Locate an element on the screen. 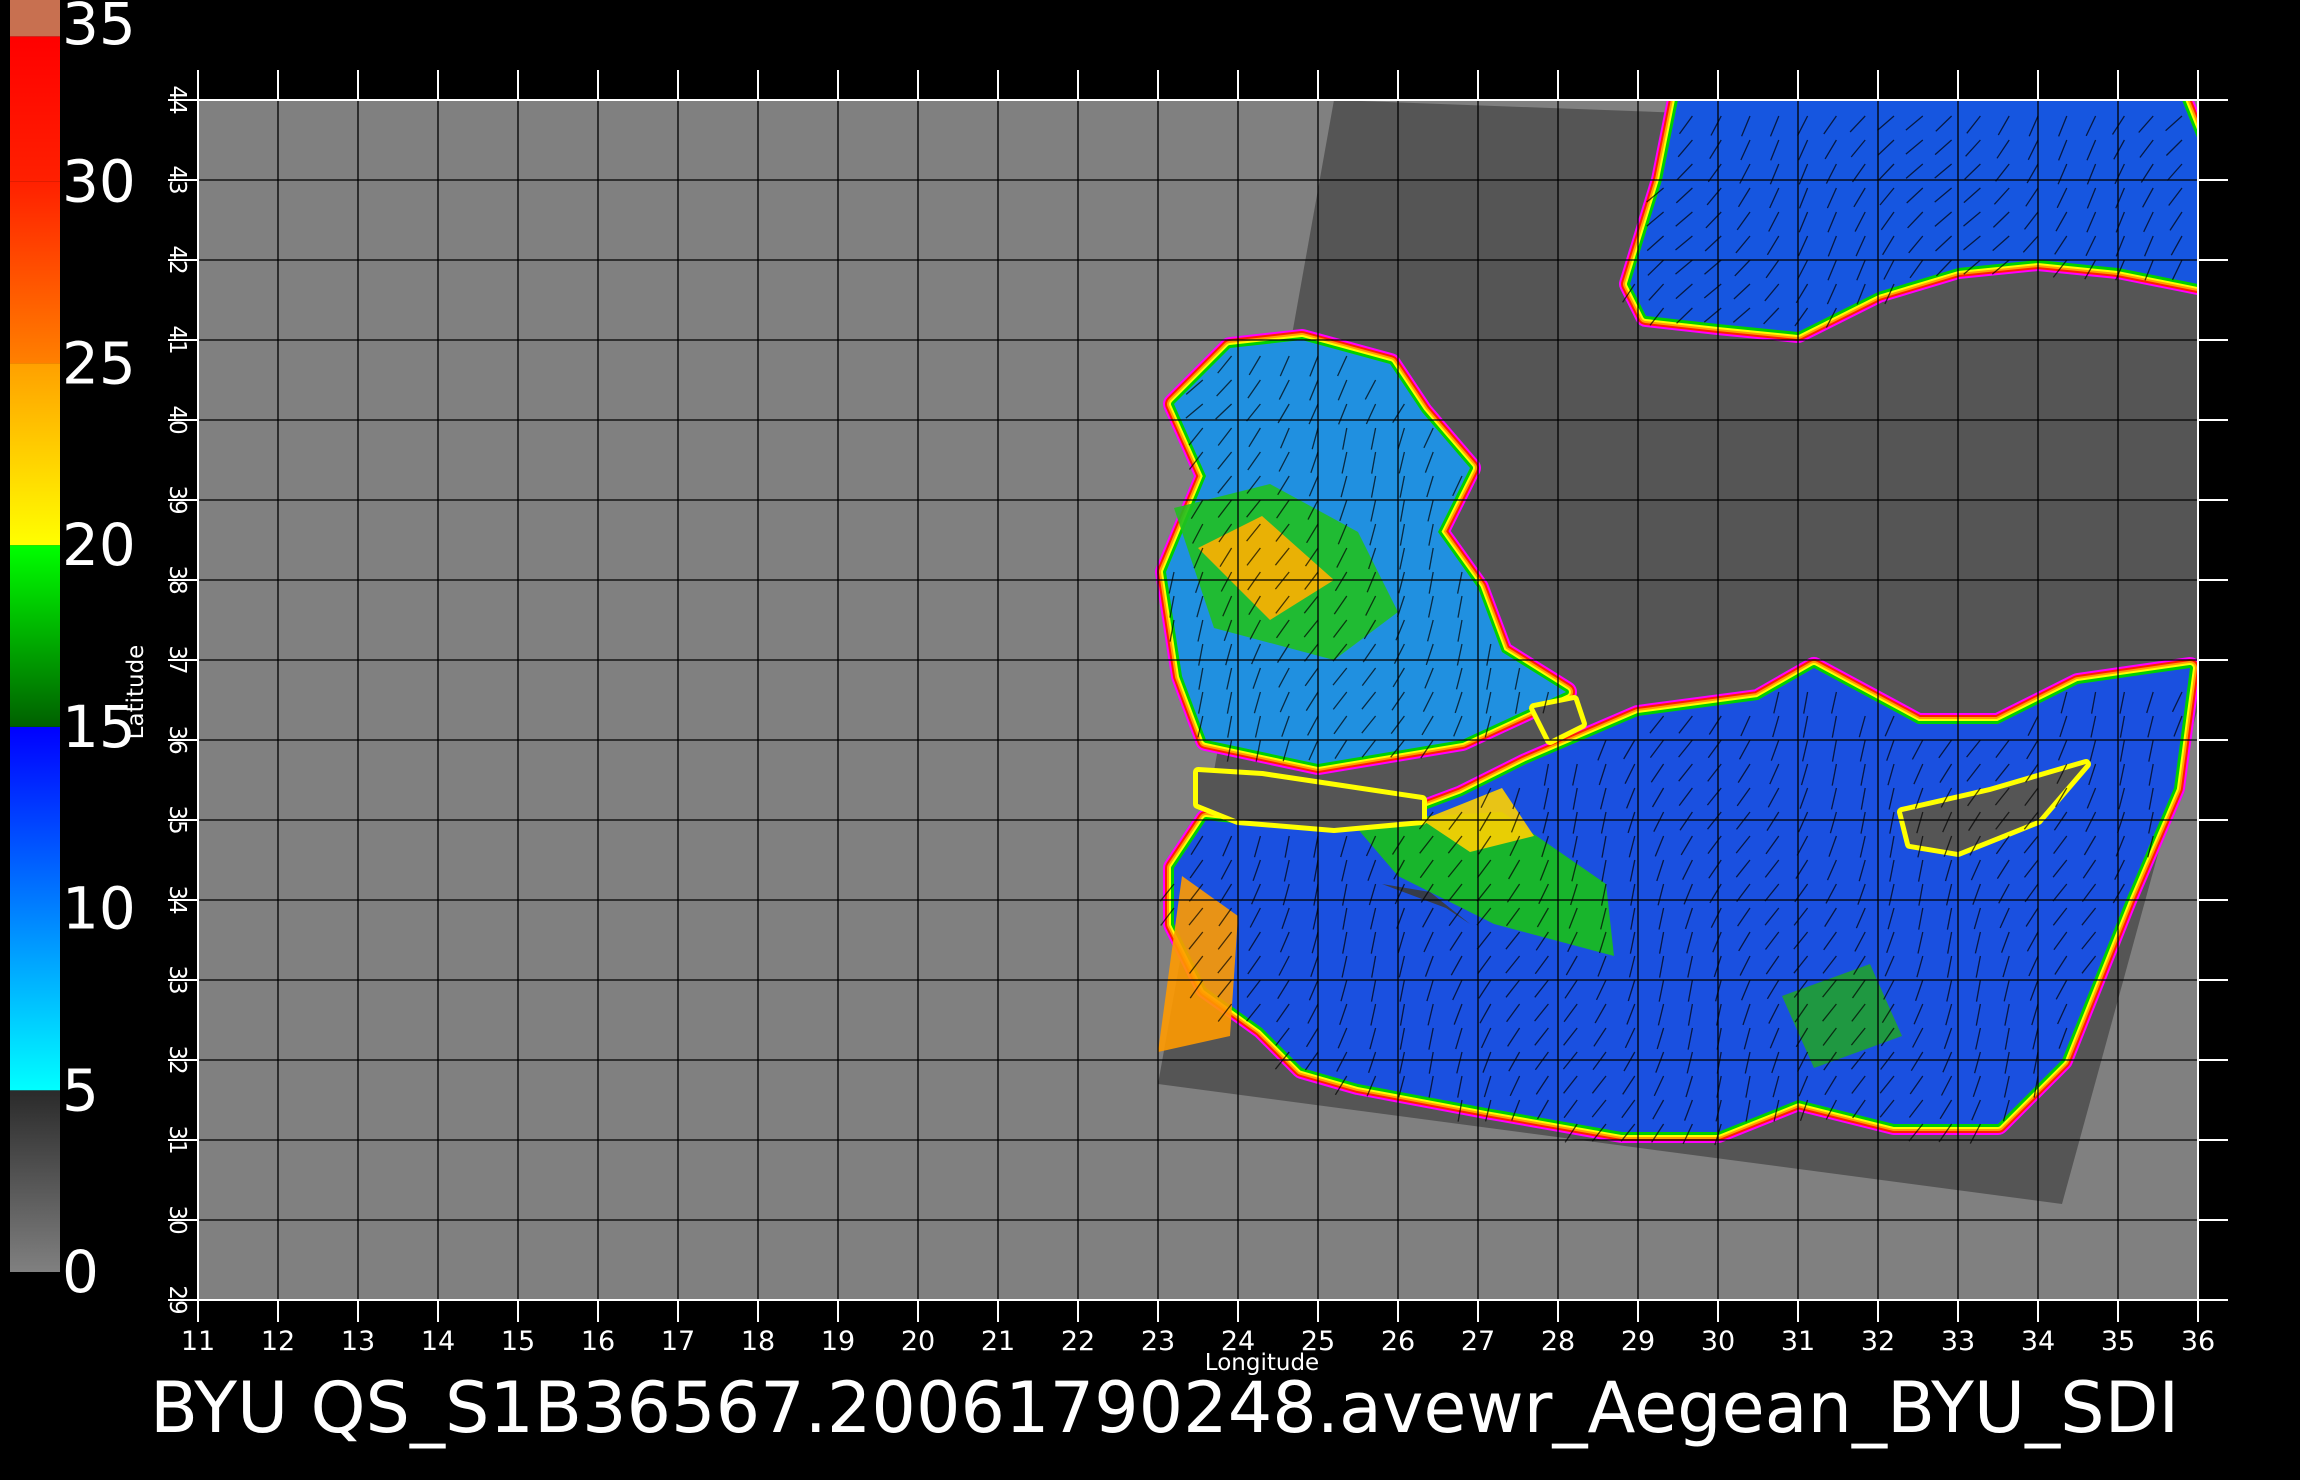  x-tick-label: 23 is located at coordinates (1158, 1341).